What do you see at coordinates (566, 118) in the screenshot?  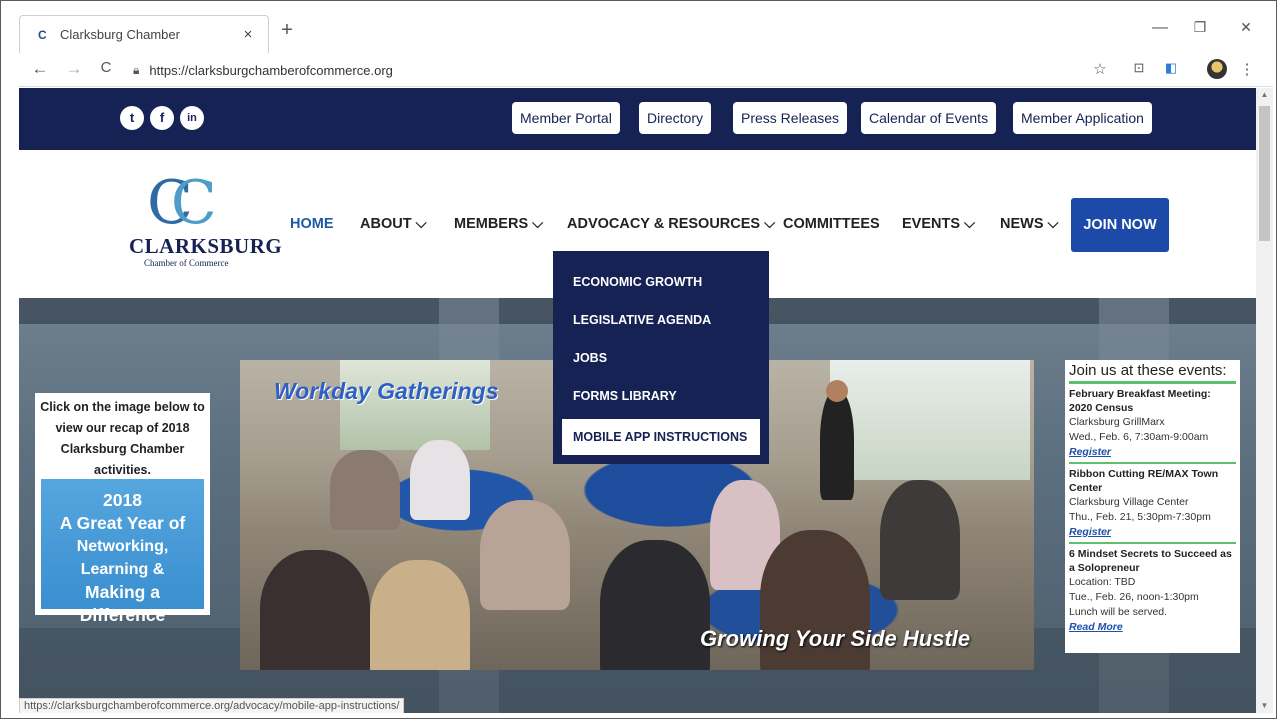 I see `member-portal-link: Member Portal` at bounding box center [566, 118].